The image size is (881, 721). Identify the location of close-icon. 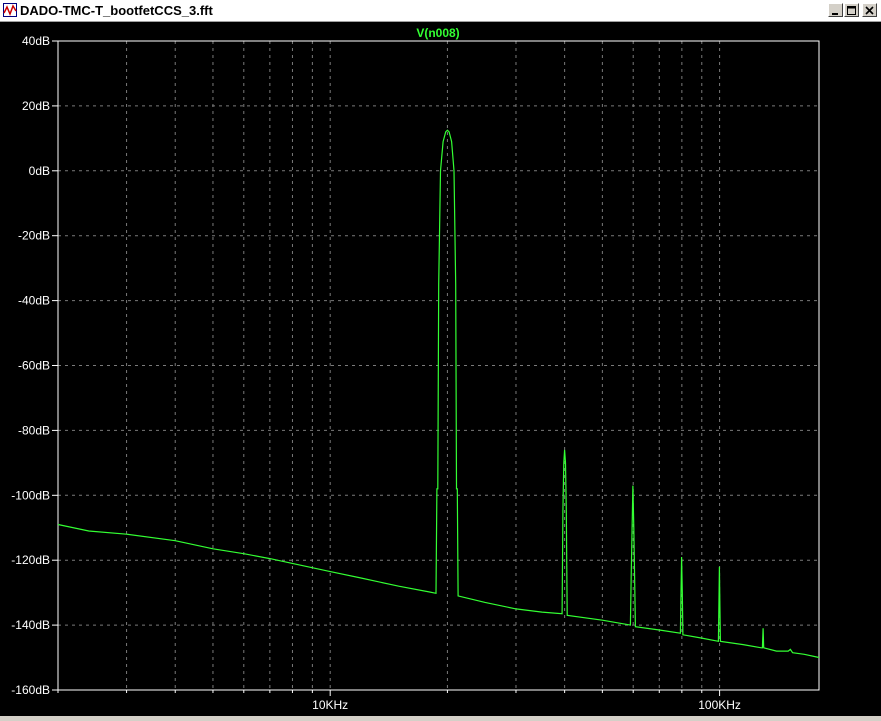
(869, 10).